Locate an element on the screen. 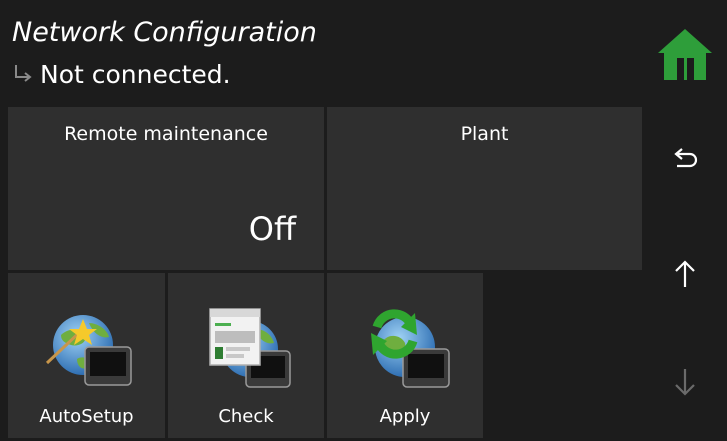 This screenshot has height=441, width=727. home-icon is located at coordinates (685, 54).